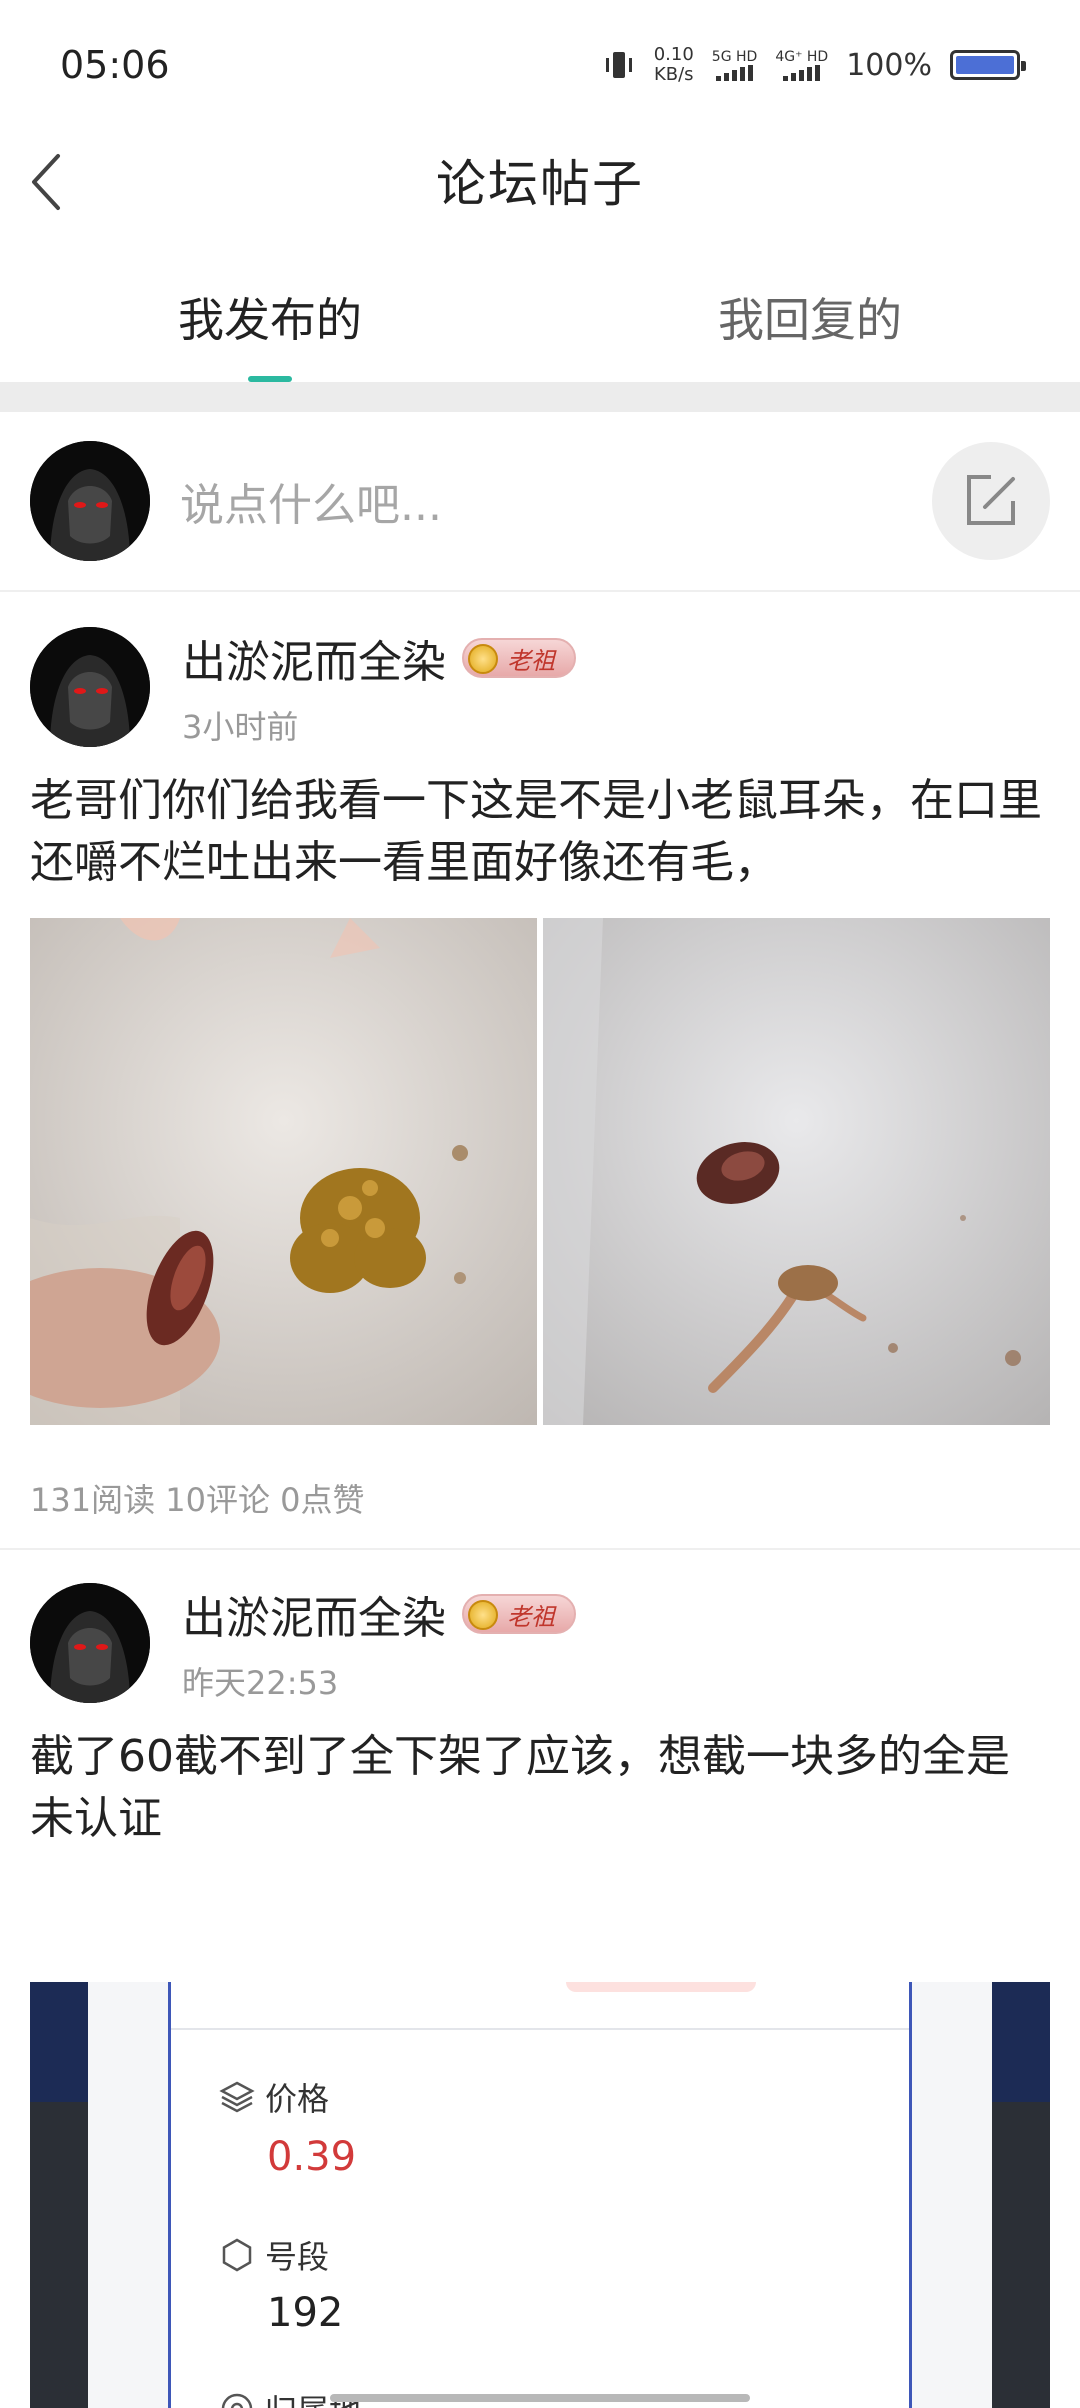 The height and width of the screenshot is (2408, 1080). I want to click on chevron-left-icon, so click(48, 182).